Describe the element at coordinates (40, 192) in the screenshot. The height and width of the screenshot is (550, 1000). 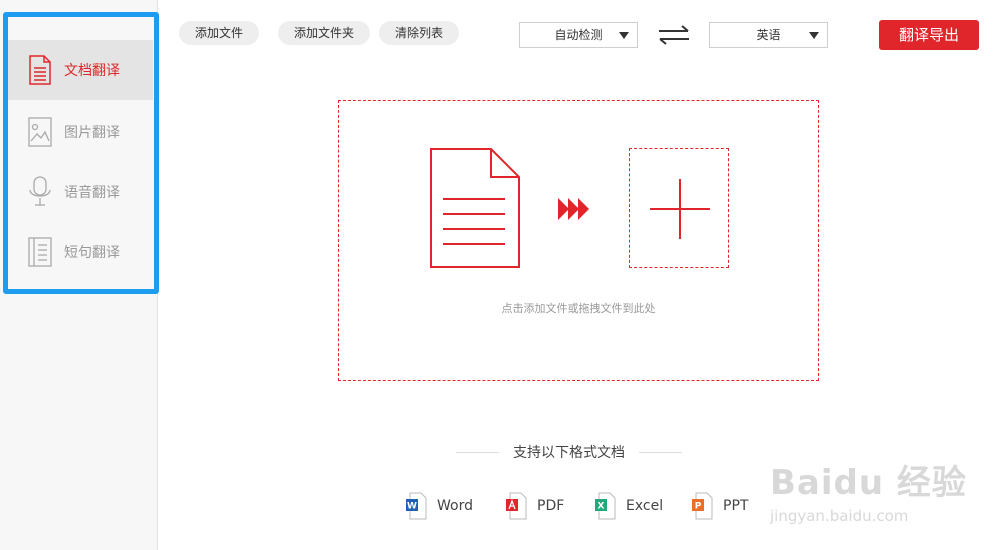
I see `microphone-icon` at that location.